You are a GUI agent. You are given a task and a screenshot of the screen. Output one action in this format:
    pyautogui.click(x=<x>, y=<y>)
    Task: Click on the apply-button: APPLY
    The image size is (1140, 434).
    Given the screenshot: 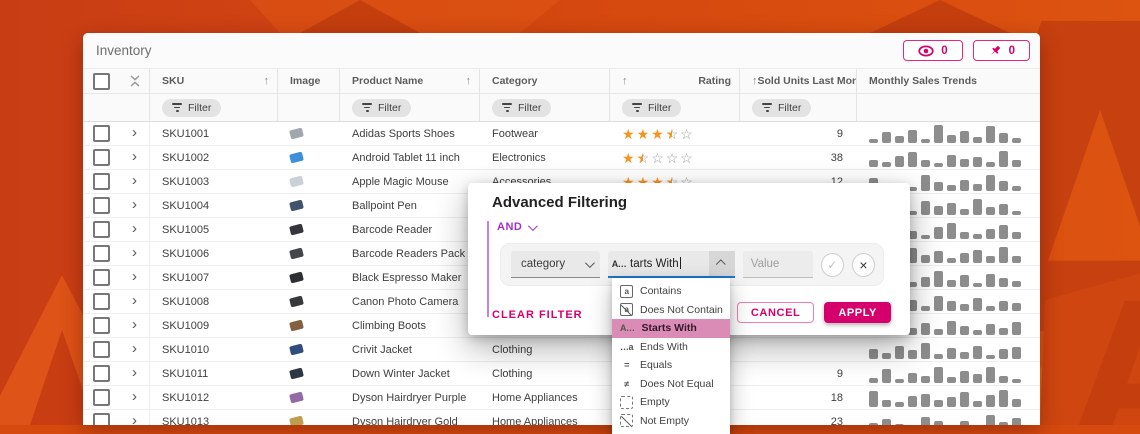 What is the action you would take?
    pyautogui.click(x=857, y=312)
    